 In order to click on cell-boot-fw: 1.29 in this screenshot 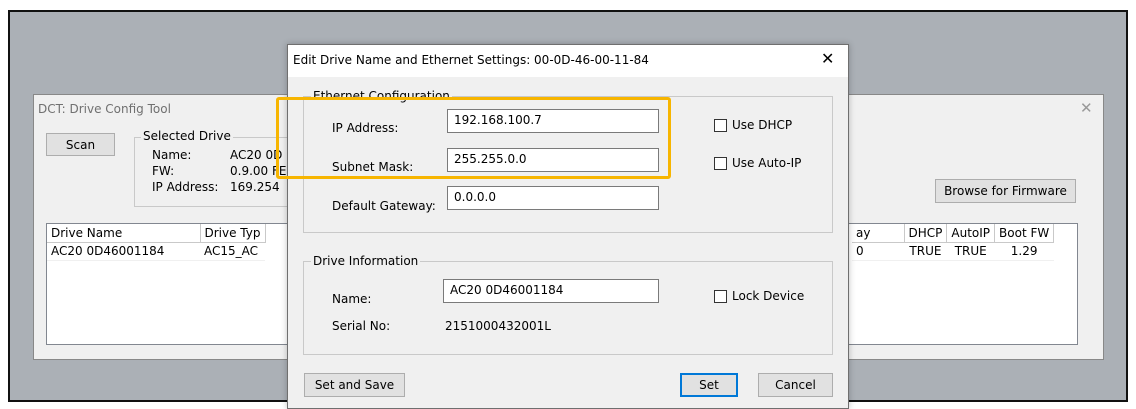, I will do `click(1024, 251)`.